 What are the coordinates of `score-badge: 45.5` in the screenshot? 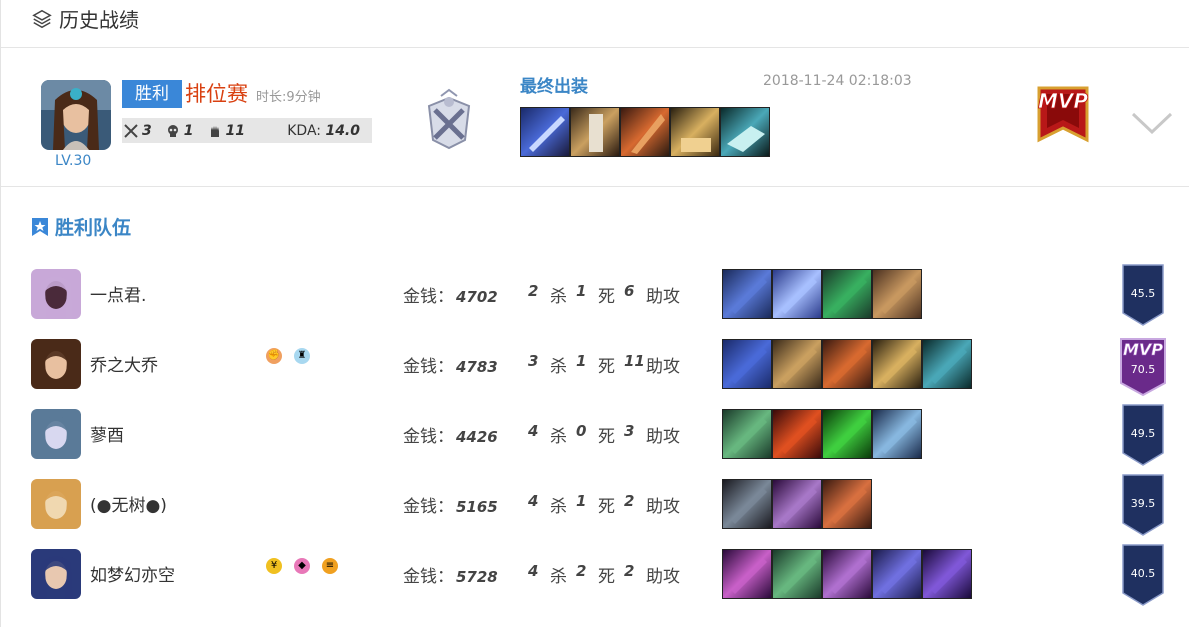 It's located at (1143, 295).